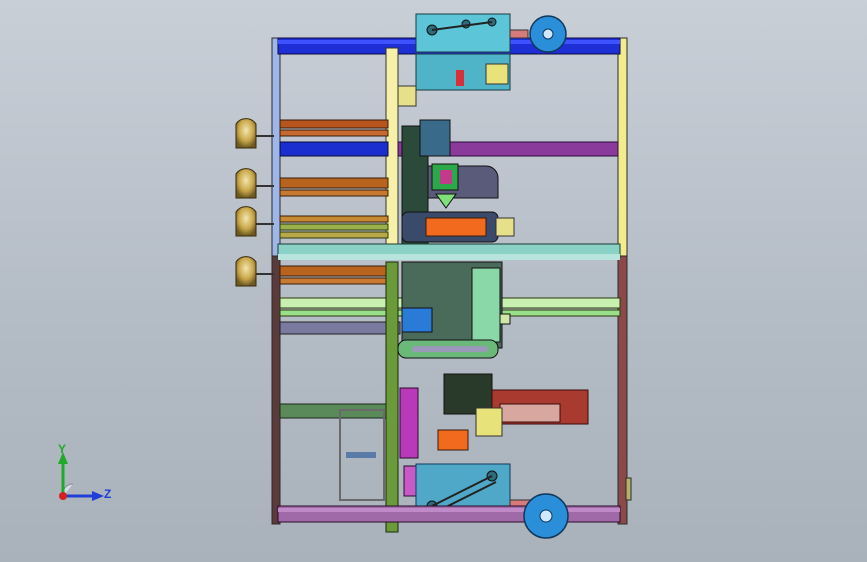 The image size is (867, 562). Describe the element at coordinates (519, 34) in the screenshot. I see `top-shaft` at that location.